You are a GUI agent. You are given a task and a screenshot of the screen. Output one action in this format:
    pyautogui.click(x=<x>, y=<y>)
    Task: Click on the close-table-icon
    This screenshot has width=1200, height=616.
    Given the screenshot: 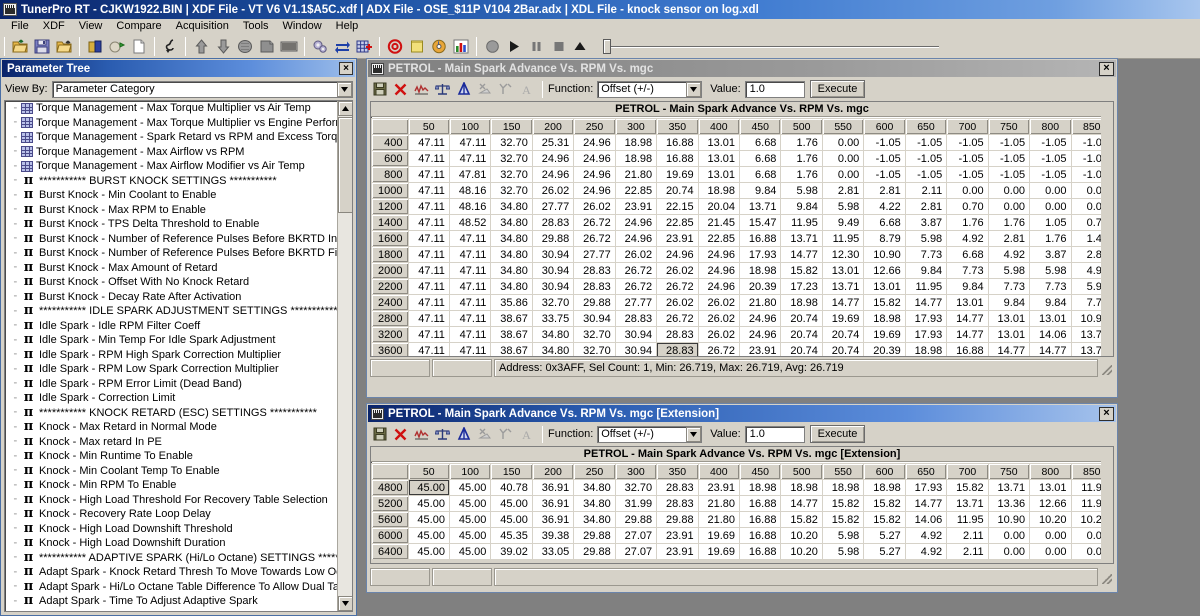 What is the action you would take?
    pyautogui.click(x=400, y=434)
    